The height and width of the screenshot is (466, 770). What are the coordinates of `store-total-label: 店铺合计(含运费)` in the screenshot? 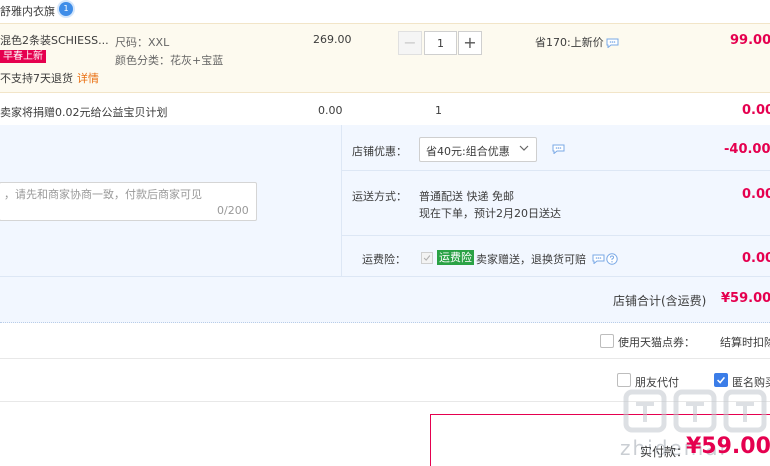 It's located at (660, 301).